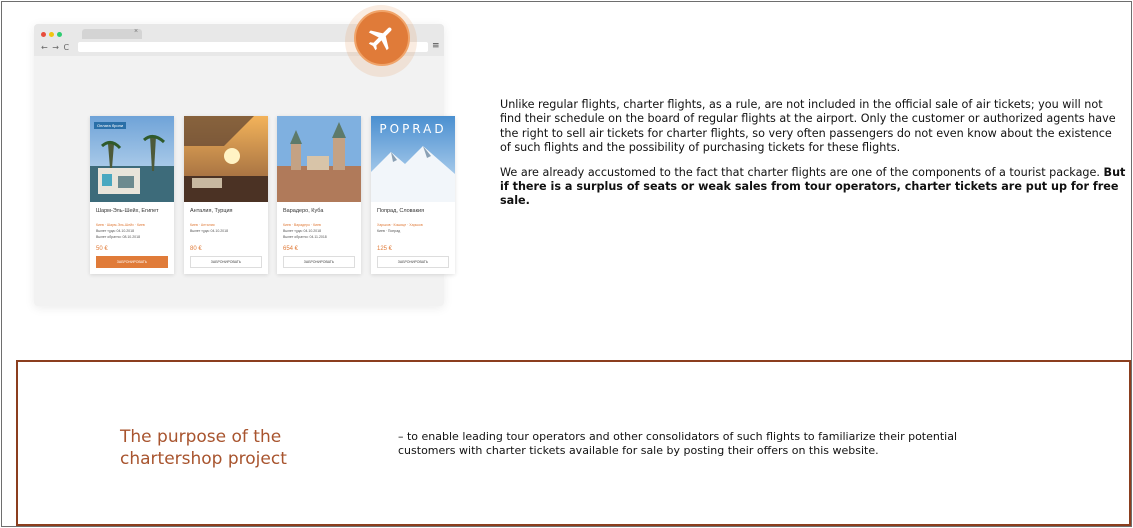 Image resolution: width=1133 pixels, height=528 pixels. What do you see at coordinates (59, 34) in the screenshot?
I see `maximize-dot` at bounding box center [59, 34].